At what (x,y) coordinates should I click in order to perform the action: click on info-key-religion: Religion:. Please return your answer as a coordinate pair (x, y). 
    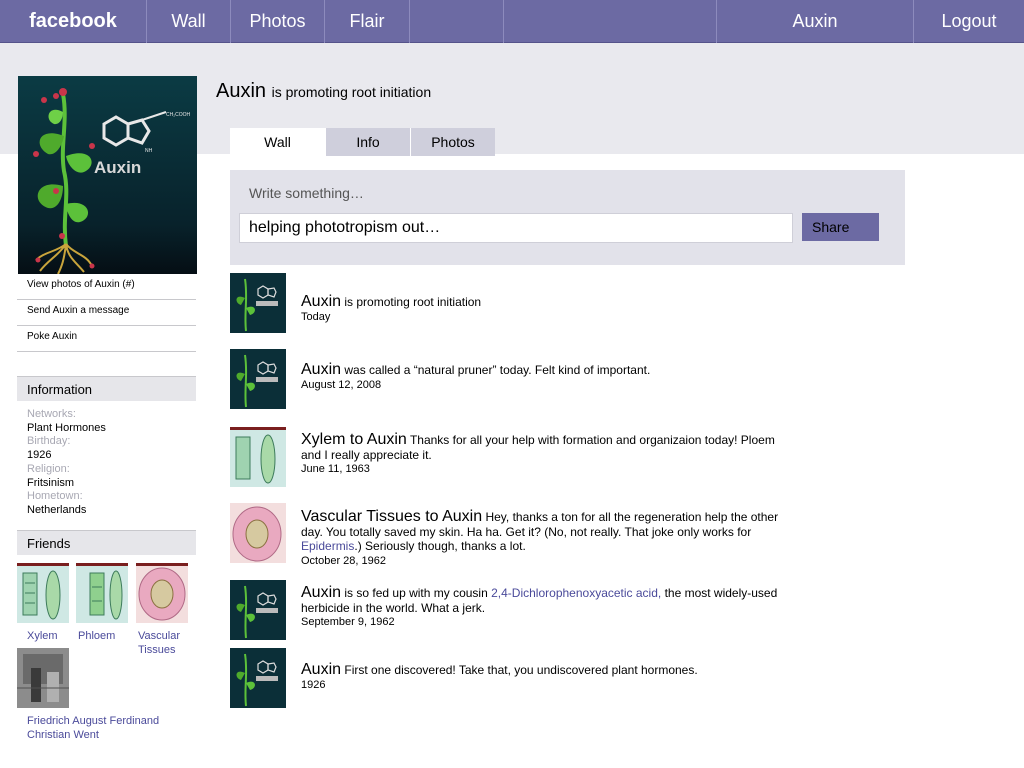
    Looking at the image, I should click on (48, 468).